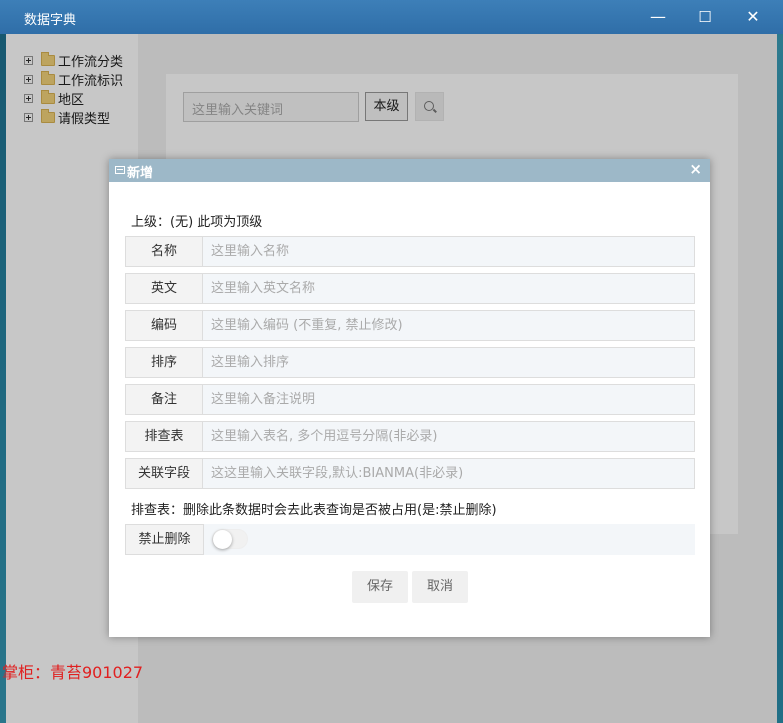  Describe the element at coordinates (164, 251) in the screenshot. I see `field-label: 名称` at that location.